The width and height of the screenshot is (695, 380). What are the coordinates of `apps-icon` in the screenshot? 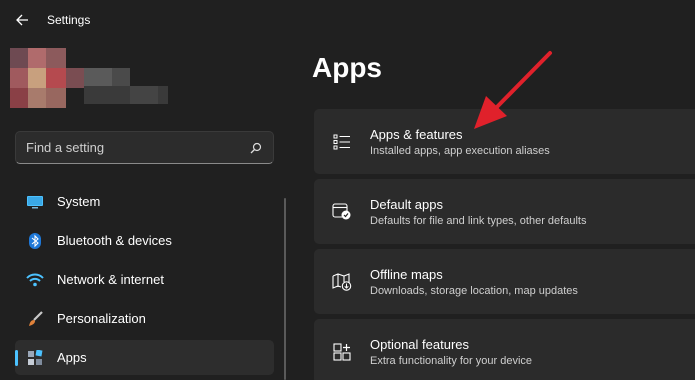 It's located at (35, 358).